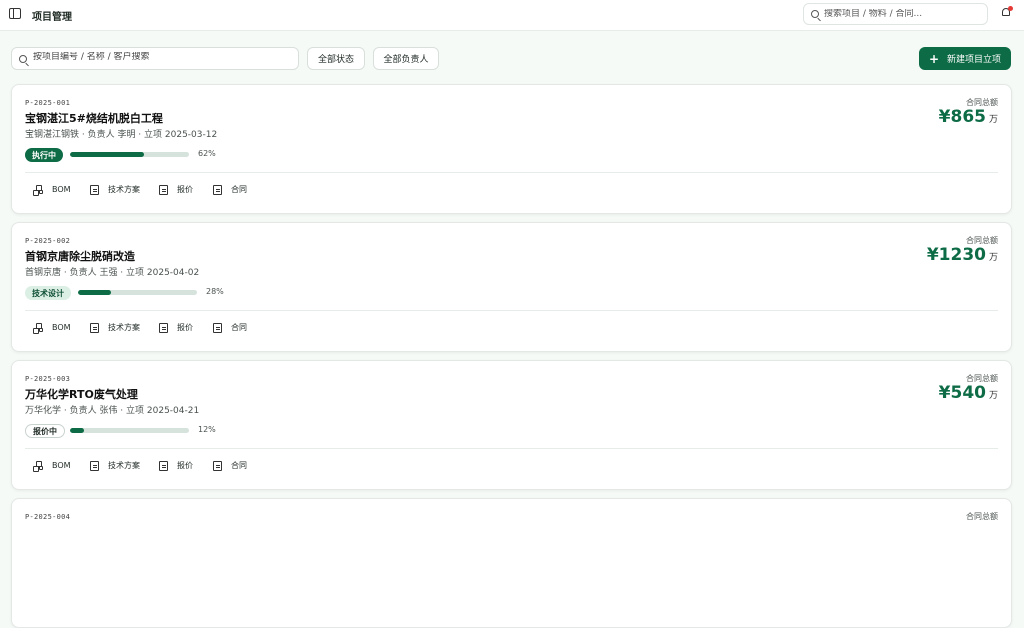  Describe the element at coordinates (48, 379) in the screenshot. I see `project-code: P-2025-003` at that location.